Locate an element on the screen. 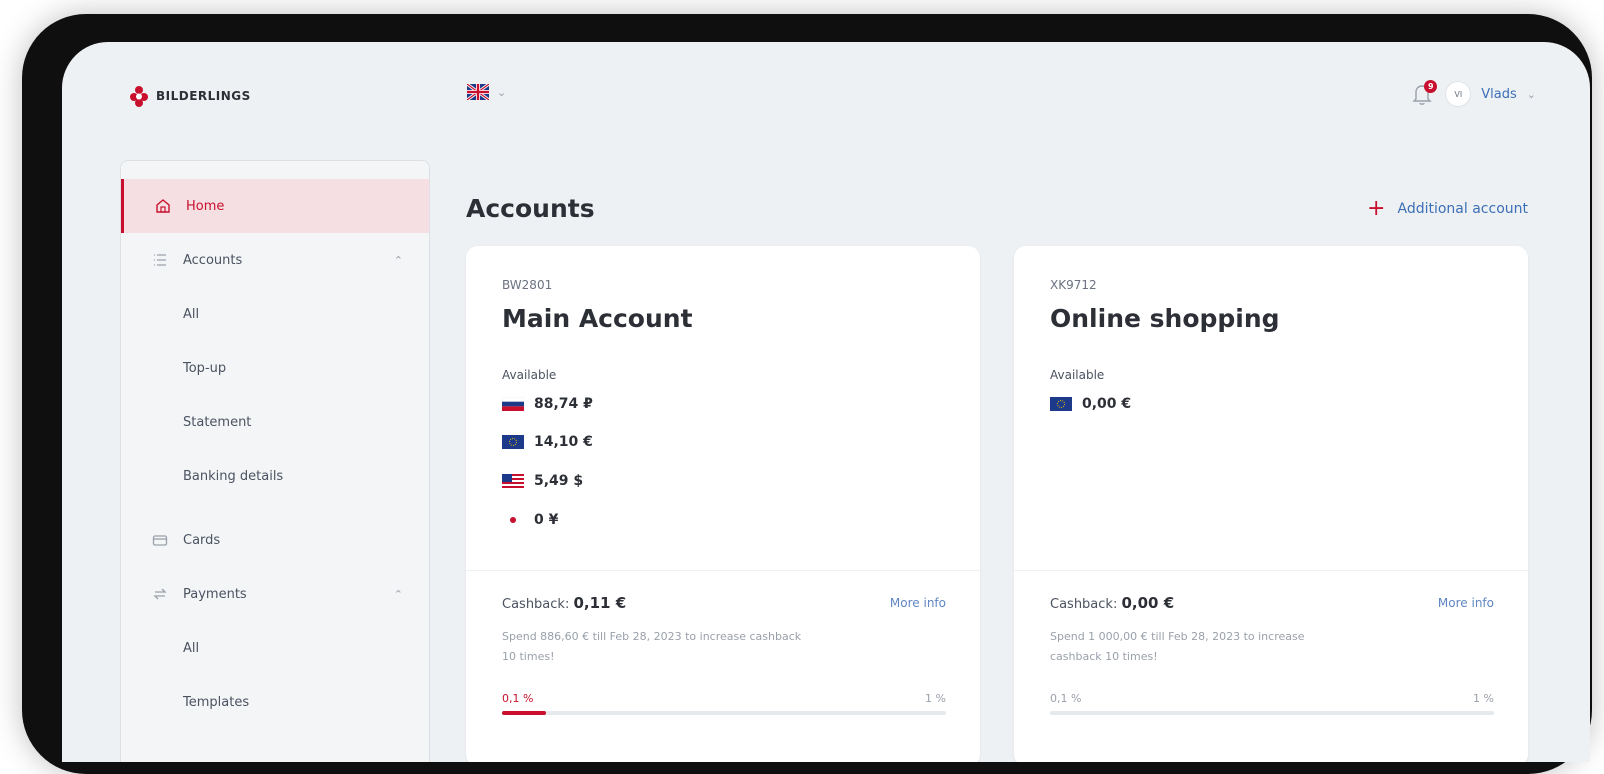  brand-name: BILDERLINGS is located at coordinates (203, 96).